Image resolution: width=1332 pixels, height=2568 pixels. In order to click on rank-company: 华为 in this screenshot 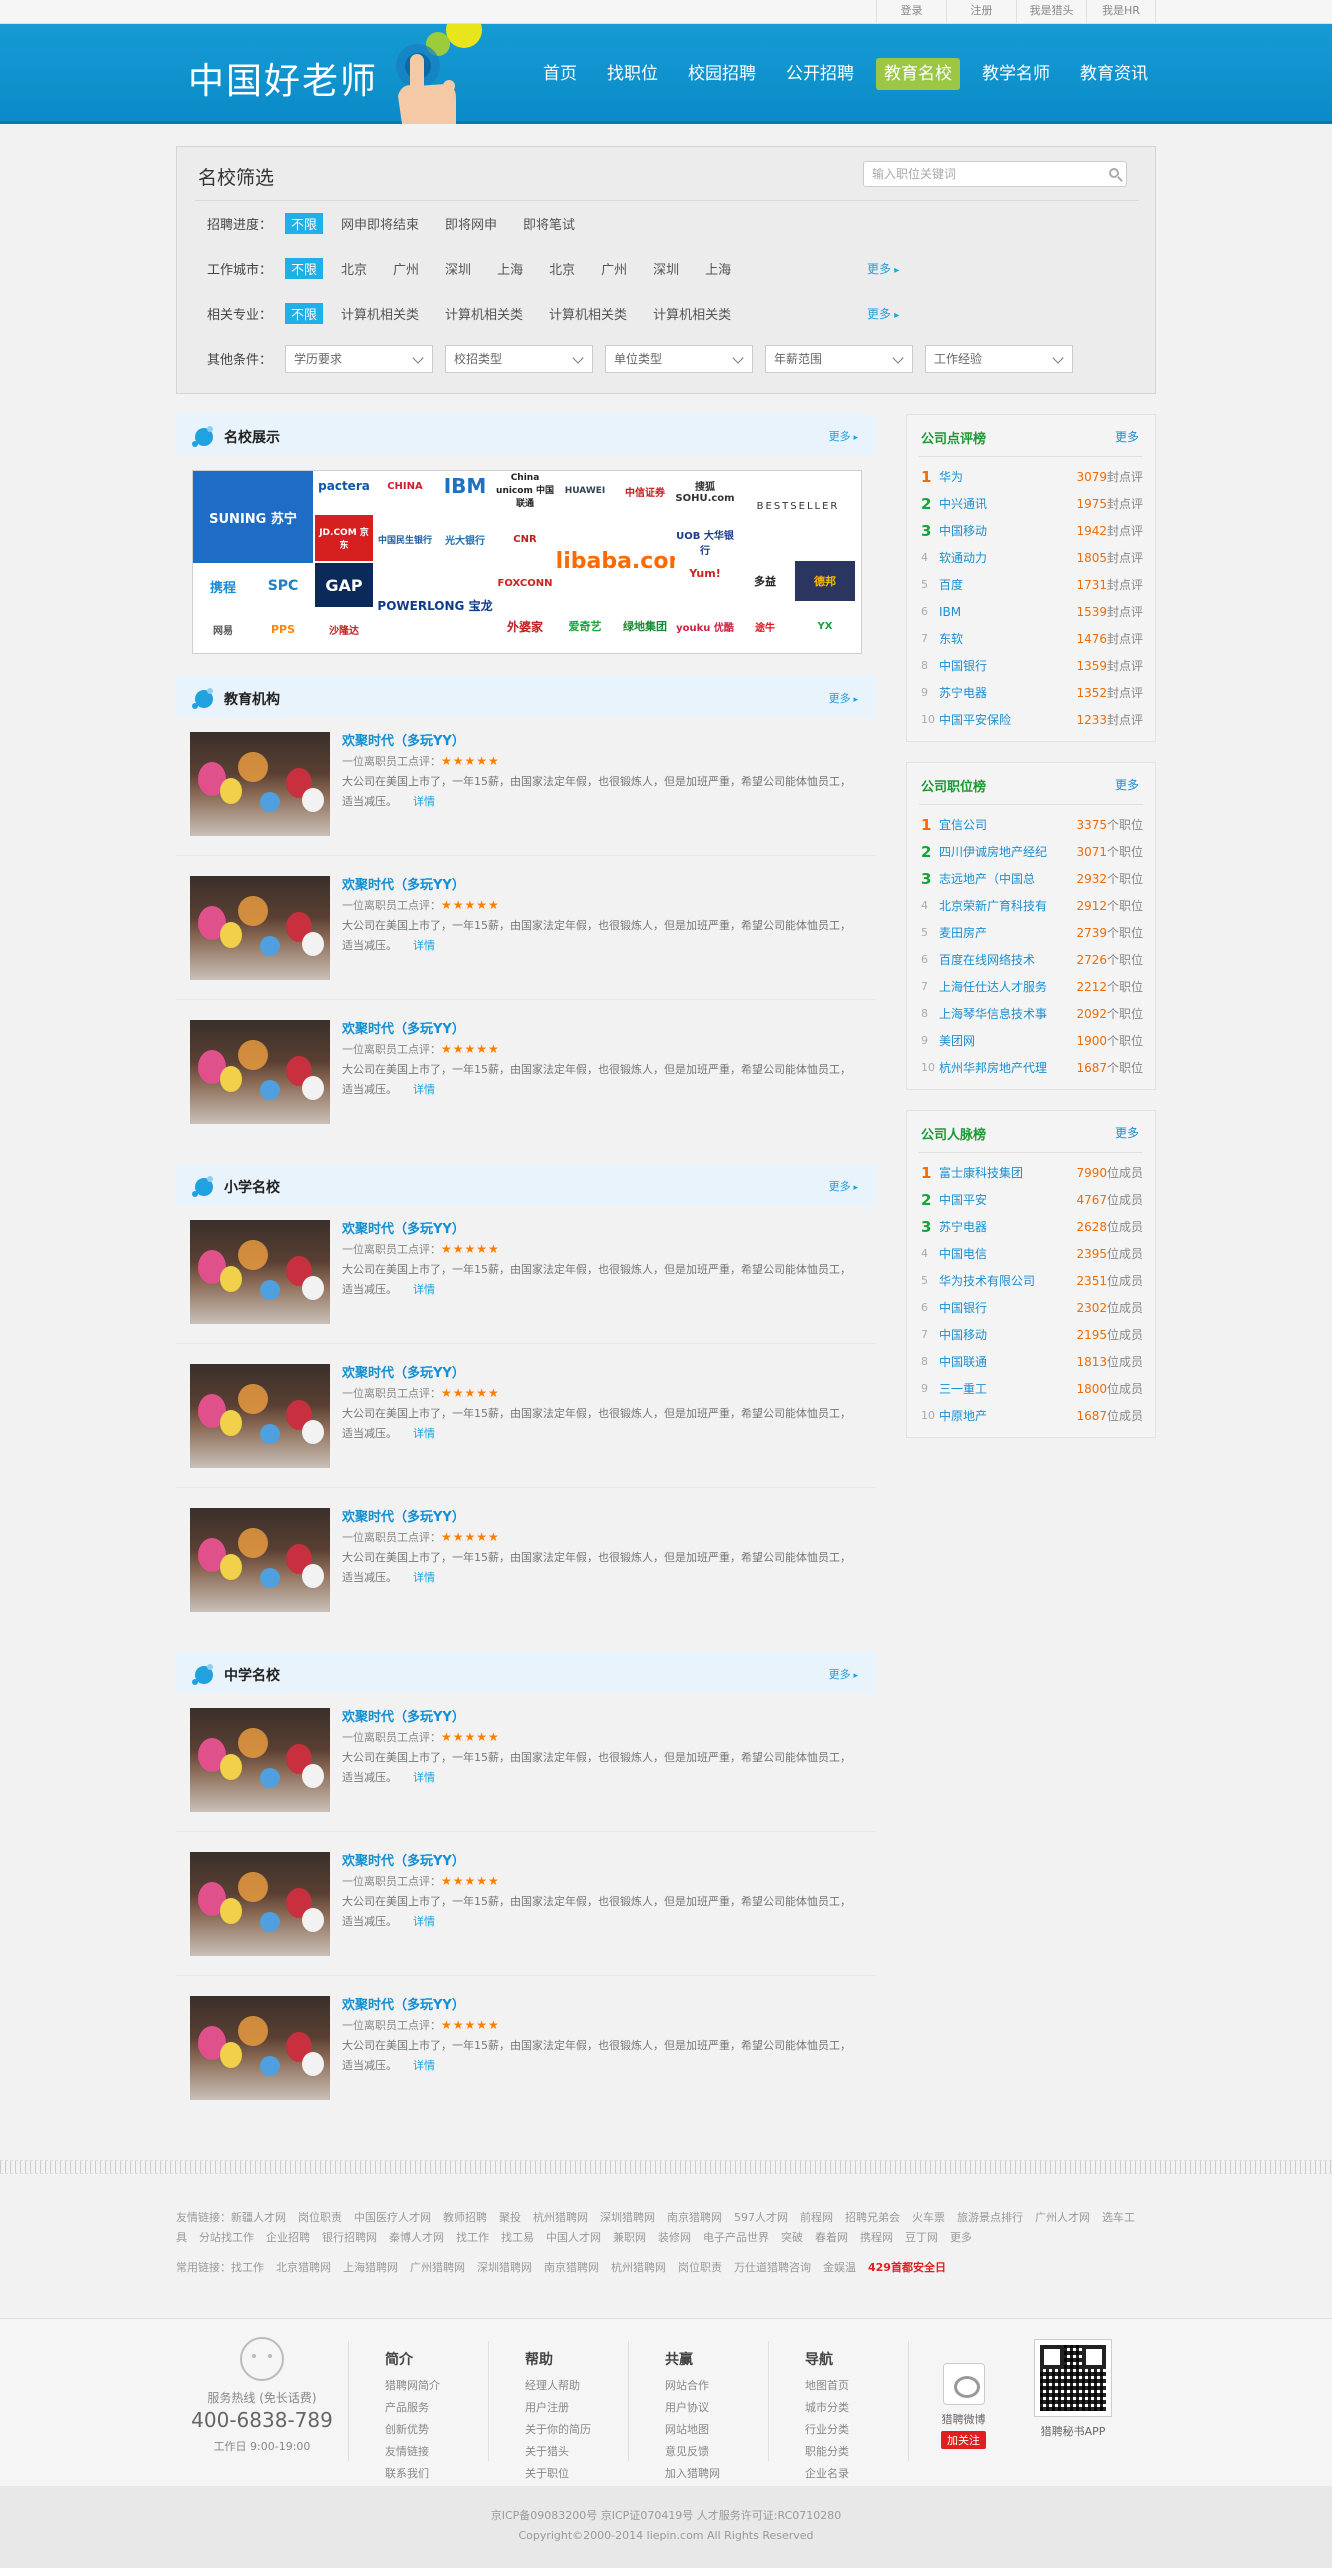, I will do `click(1004, 476)`.